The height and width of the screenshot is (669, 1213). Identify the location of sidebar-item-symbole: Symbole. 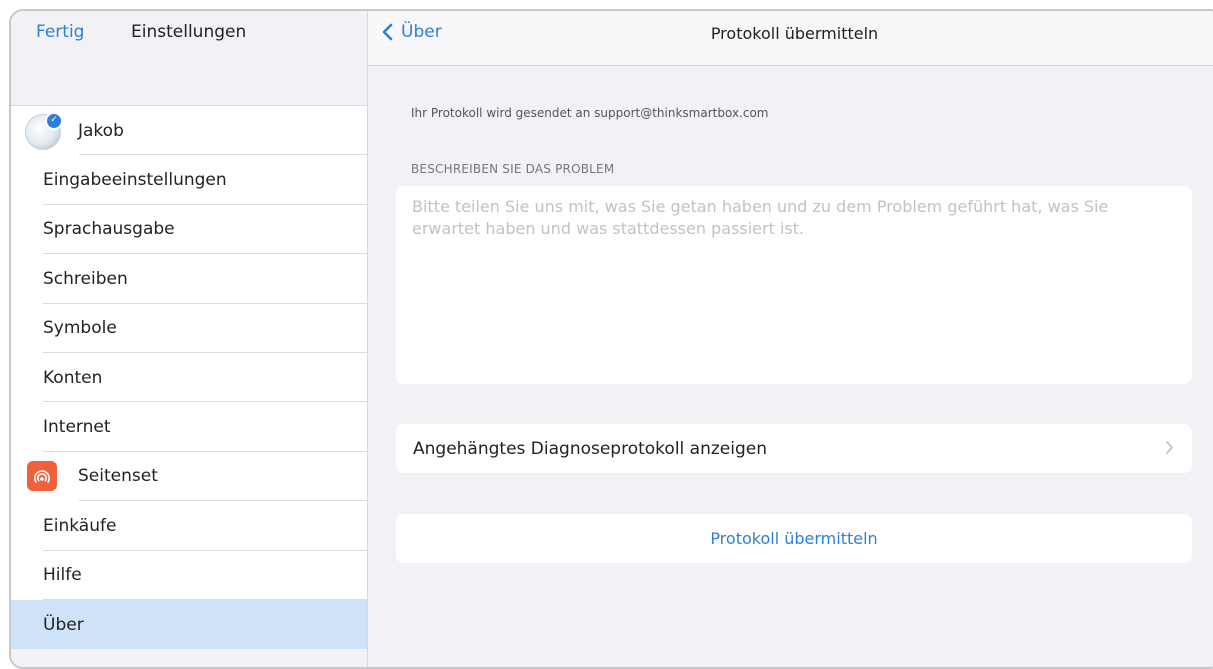
(189, 329).